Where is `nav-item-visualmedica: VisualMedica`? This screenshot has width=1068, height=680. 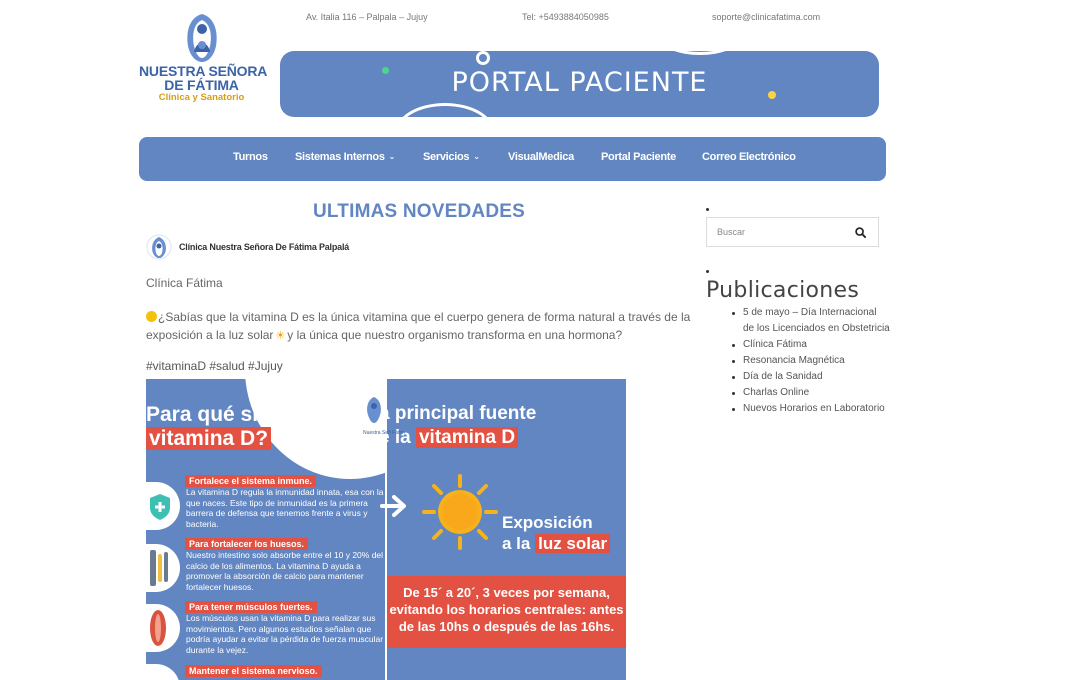
nav-item-visualmedica: VisualMedica is located at coordinates (541, 157).